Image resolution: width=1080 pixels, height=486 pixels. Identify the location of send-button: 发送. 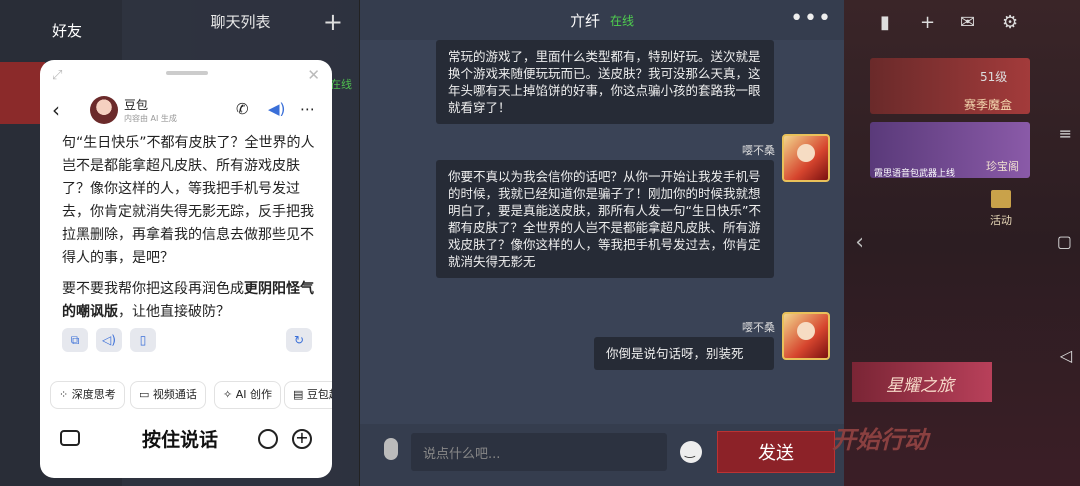
(776, 452).